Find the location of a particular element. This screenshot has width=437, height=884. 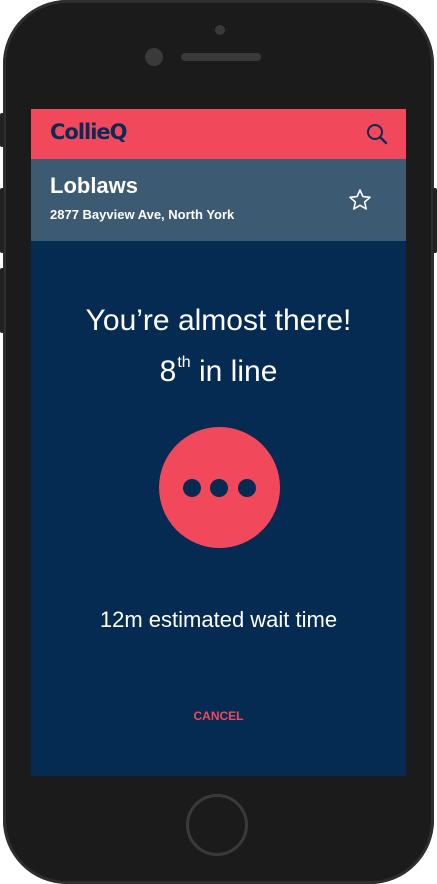

star-outline-icon is located at coordinates (360, 199).